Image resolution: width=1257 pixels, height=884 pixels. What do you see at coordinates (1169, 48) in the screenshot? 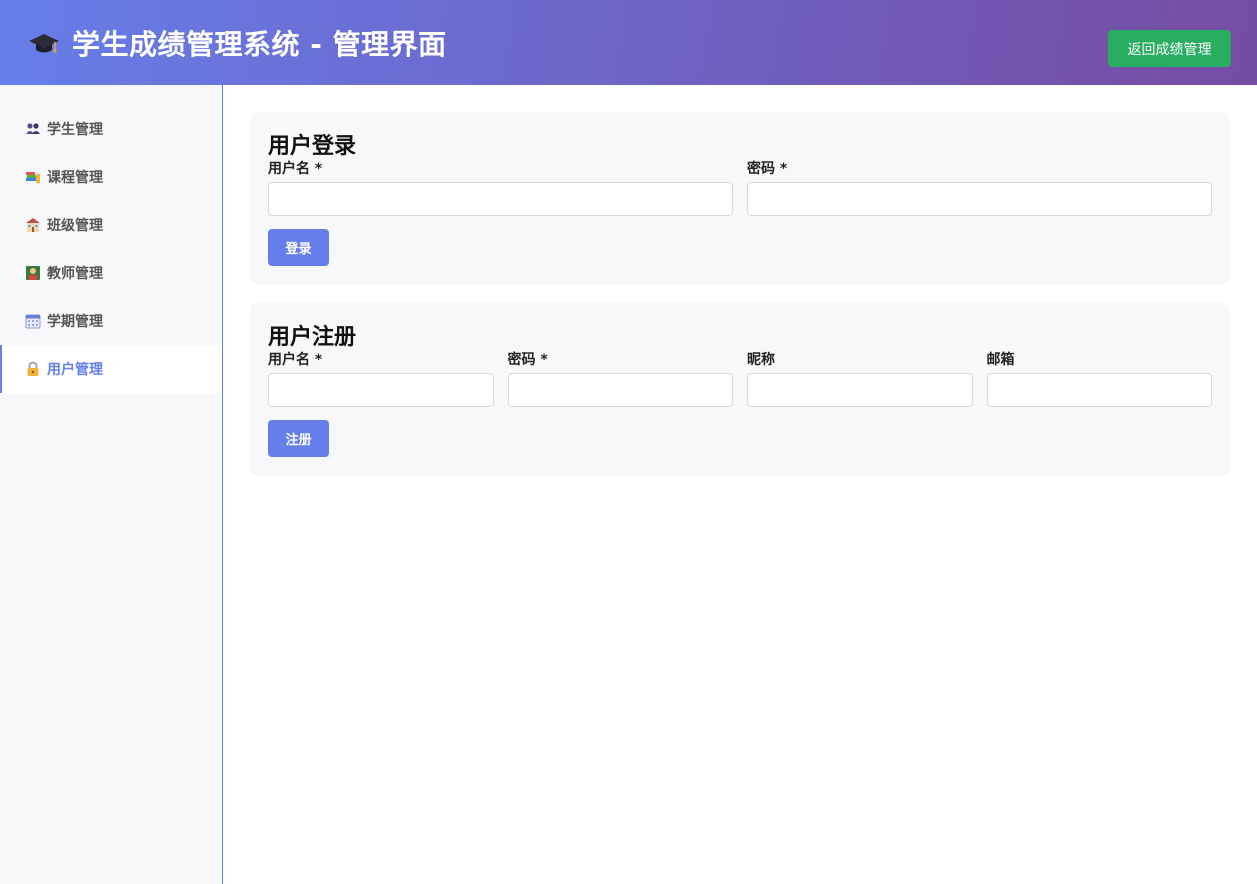
I see `back-to-grades-button: 返回成绩管理` at bounding box center [1169, 48].